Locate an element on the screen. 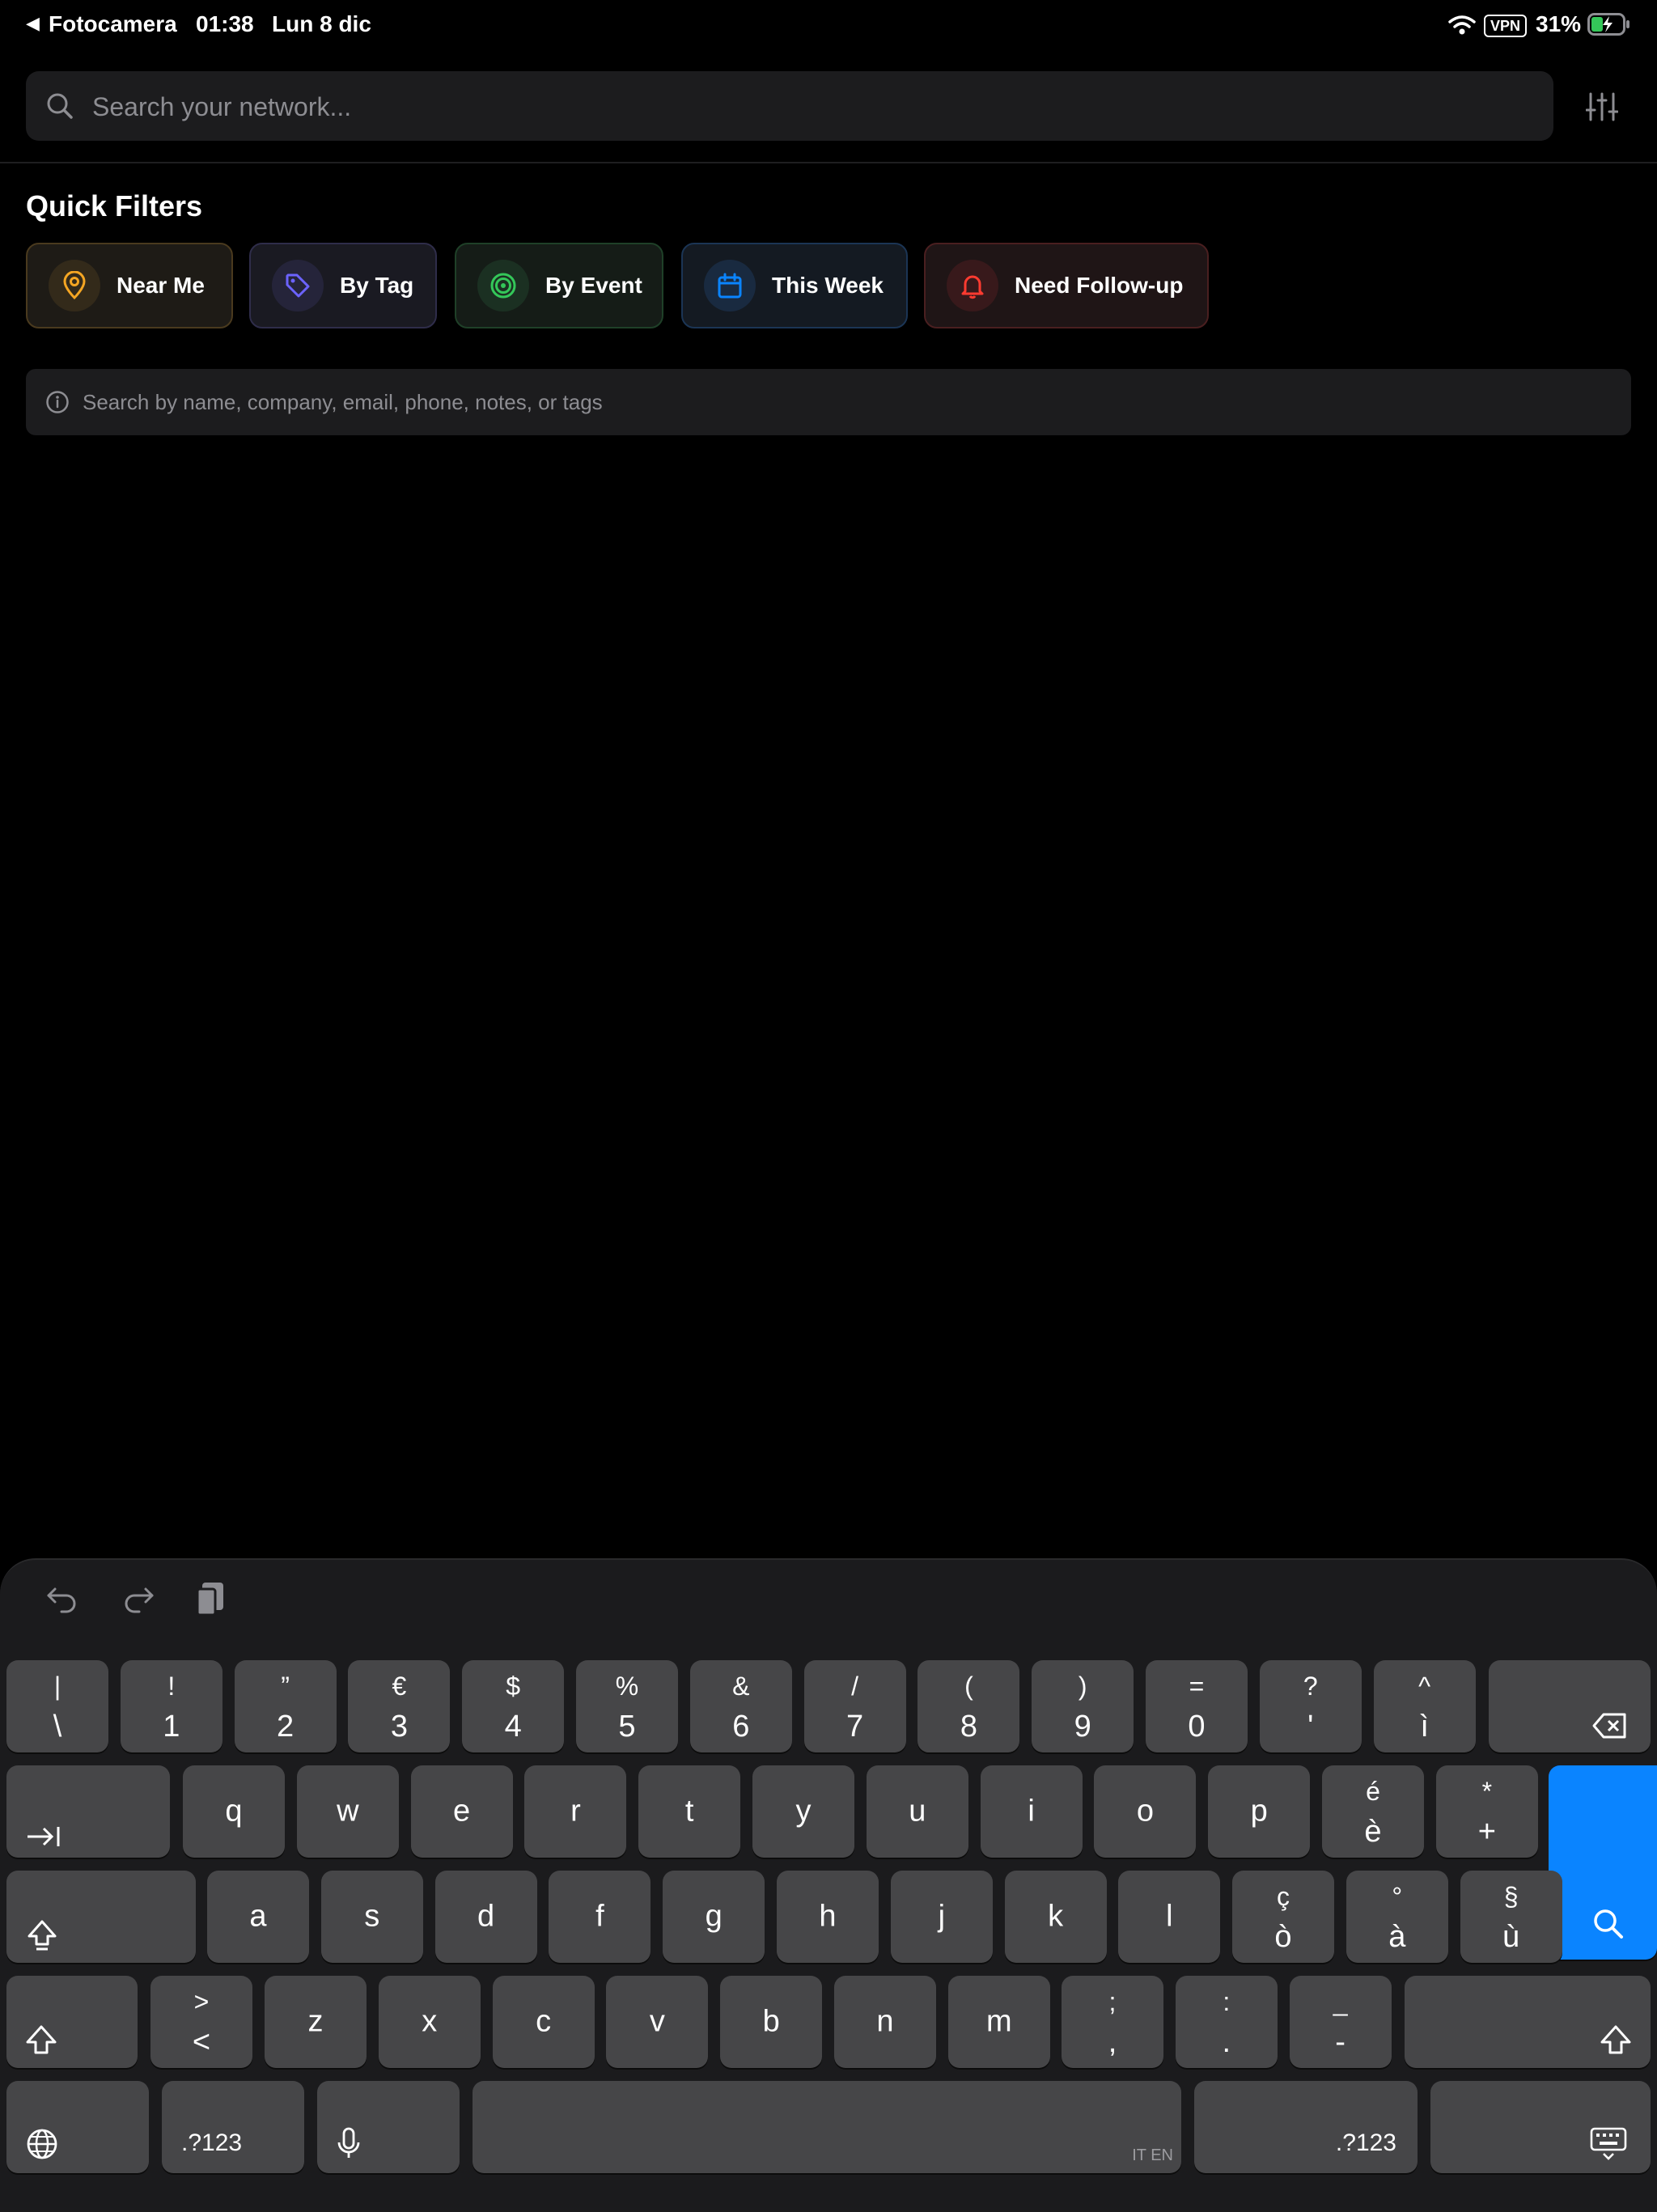 The height and width of the screenshot is (2212, 1657). key-number: = 0 is located at coordinates (1197, 1706).